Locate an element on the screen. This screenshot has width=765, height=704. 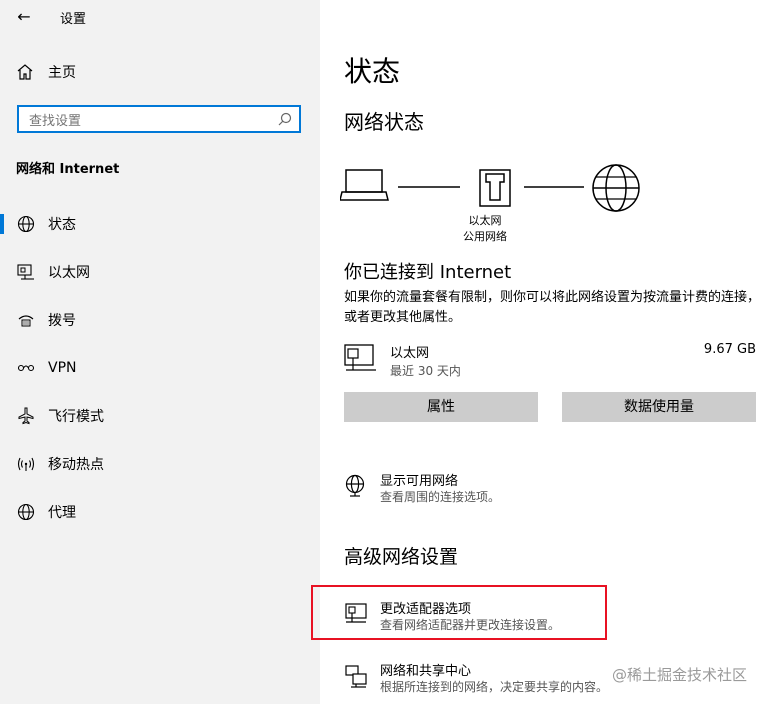
airplane-icon is located at coordinates (26, 416).